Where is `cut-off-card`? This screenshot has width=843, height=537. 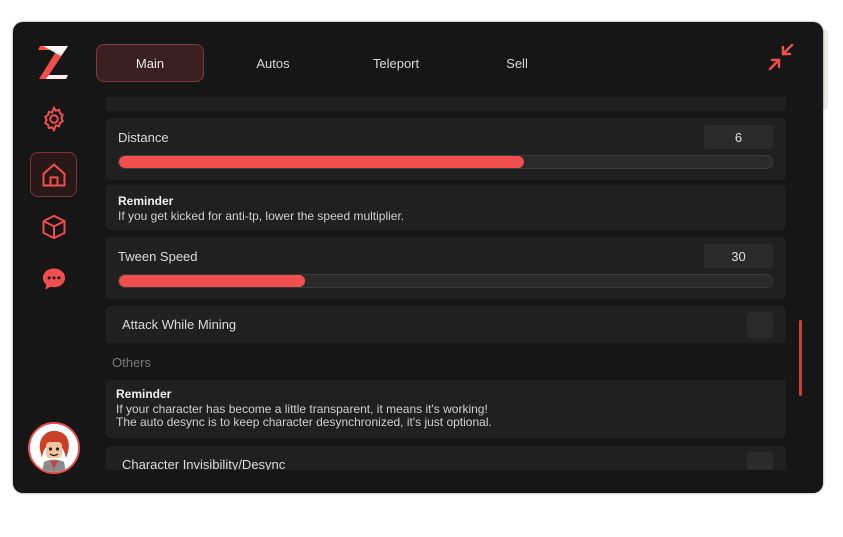 cut-off-card is located at coordinates (446, 104).